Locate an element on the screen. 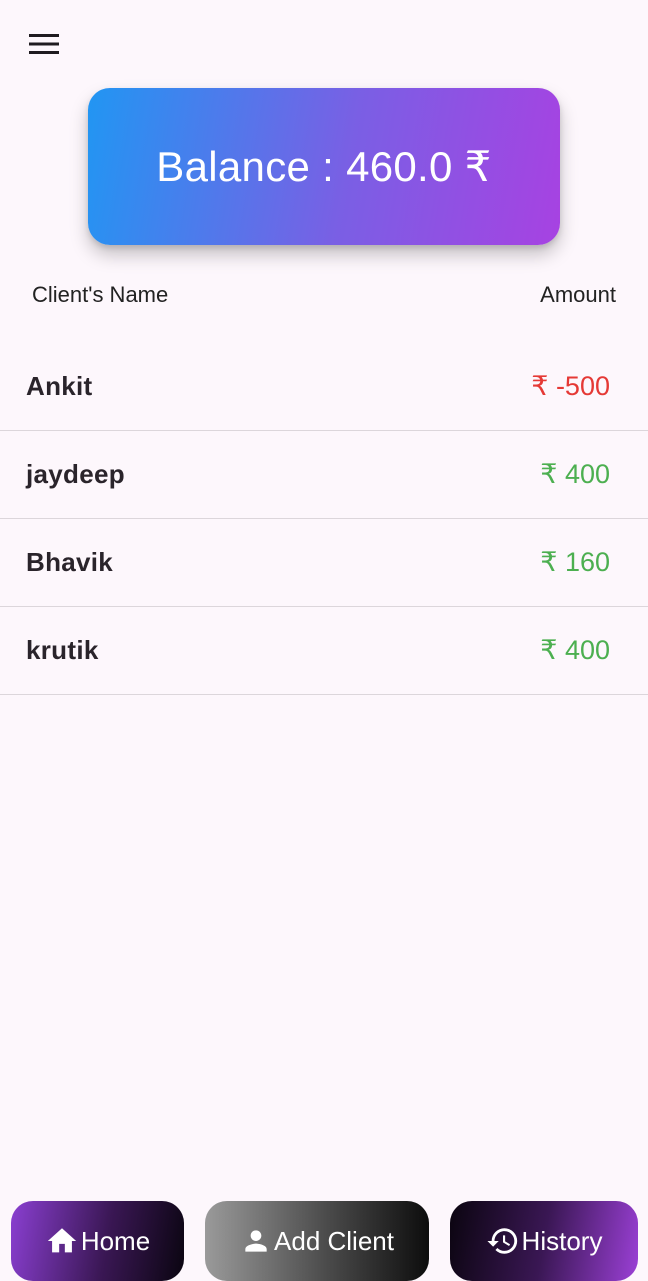 This screenshot has height=1281, width=648. client-name: krutik is located at coordinates (62, 650).